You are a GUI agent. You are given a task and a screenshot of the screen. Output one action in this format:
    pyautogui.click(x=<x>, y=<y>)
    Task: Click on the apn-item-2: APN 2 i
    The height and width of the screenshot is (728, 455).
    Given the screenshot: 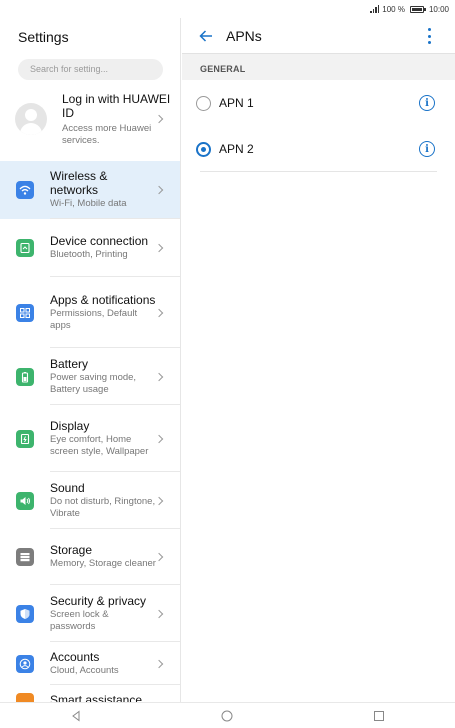 What is the action you would take?
    pyautogui.click(x=318, y=149)
    